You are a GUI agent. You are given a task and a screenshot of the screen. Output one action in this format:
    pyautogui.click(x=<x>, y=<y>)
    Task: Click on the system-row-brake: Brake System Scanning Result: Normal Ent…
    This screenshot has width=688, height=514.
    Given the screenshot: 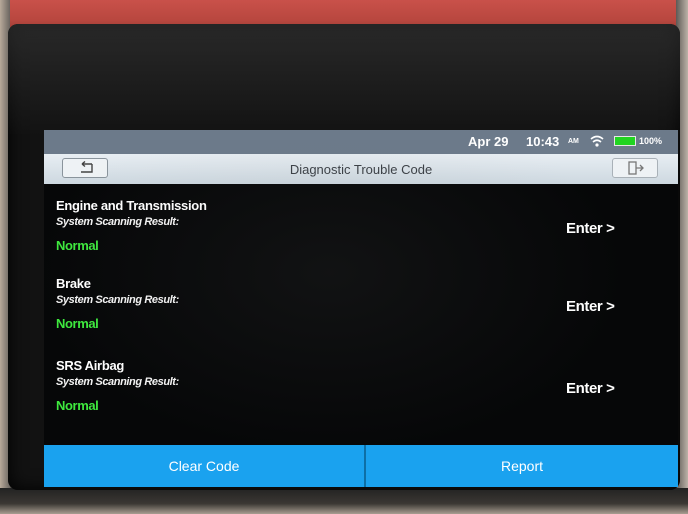 What is the action you would take?
    pyautogui.click(x=361, y=315)
    